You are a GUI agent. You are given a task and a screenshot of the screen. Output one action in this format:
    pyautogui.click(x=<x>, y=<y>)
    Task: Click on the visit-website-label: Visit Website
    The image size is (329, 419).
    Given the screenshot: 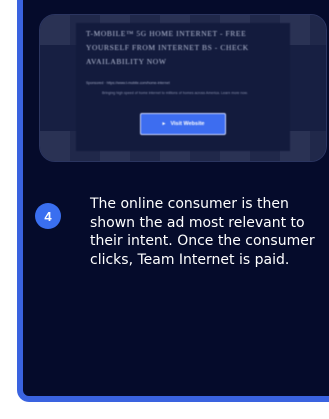 What is the action you would take?
    pyautogui.click(x=187, y=124)
    